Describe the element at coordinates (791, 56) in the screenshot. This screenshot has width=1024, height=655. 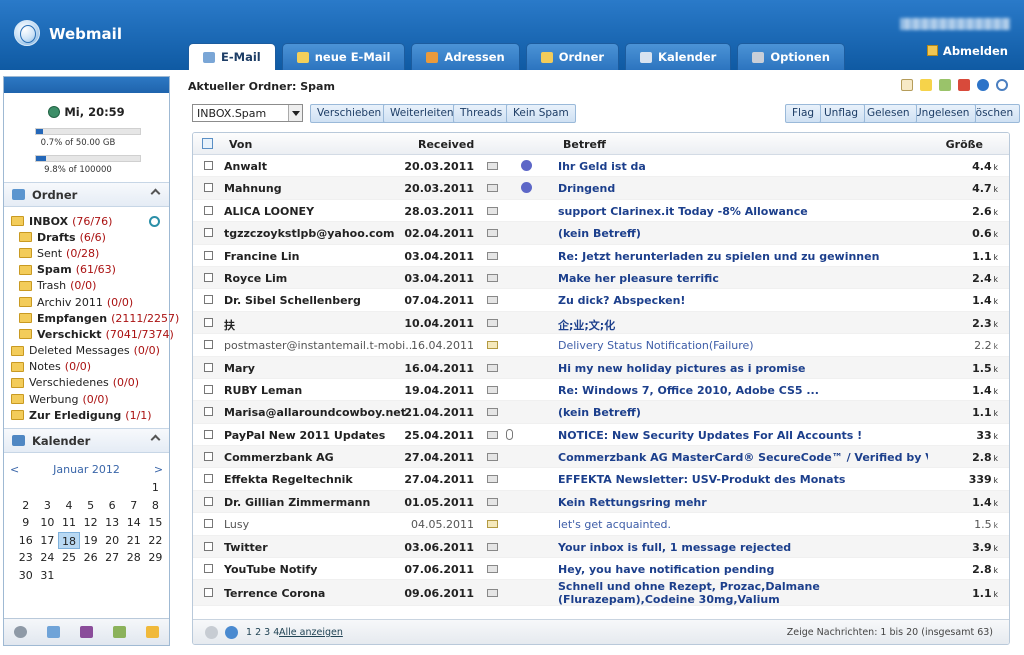
I see `tab-optionen: Optionen` at that location.